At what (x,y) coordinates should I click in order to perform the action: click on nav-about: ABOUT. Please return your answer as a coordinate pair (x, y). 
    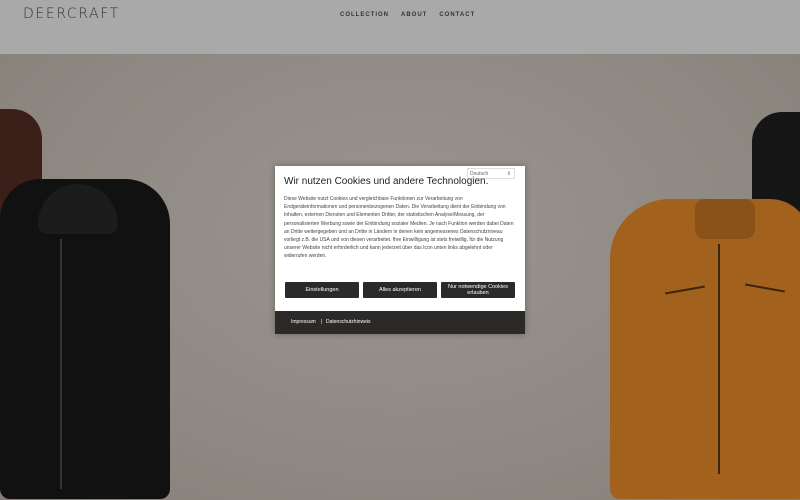
    Looking at the image, I should click on (414, 15).